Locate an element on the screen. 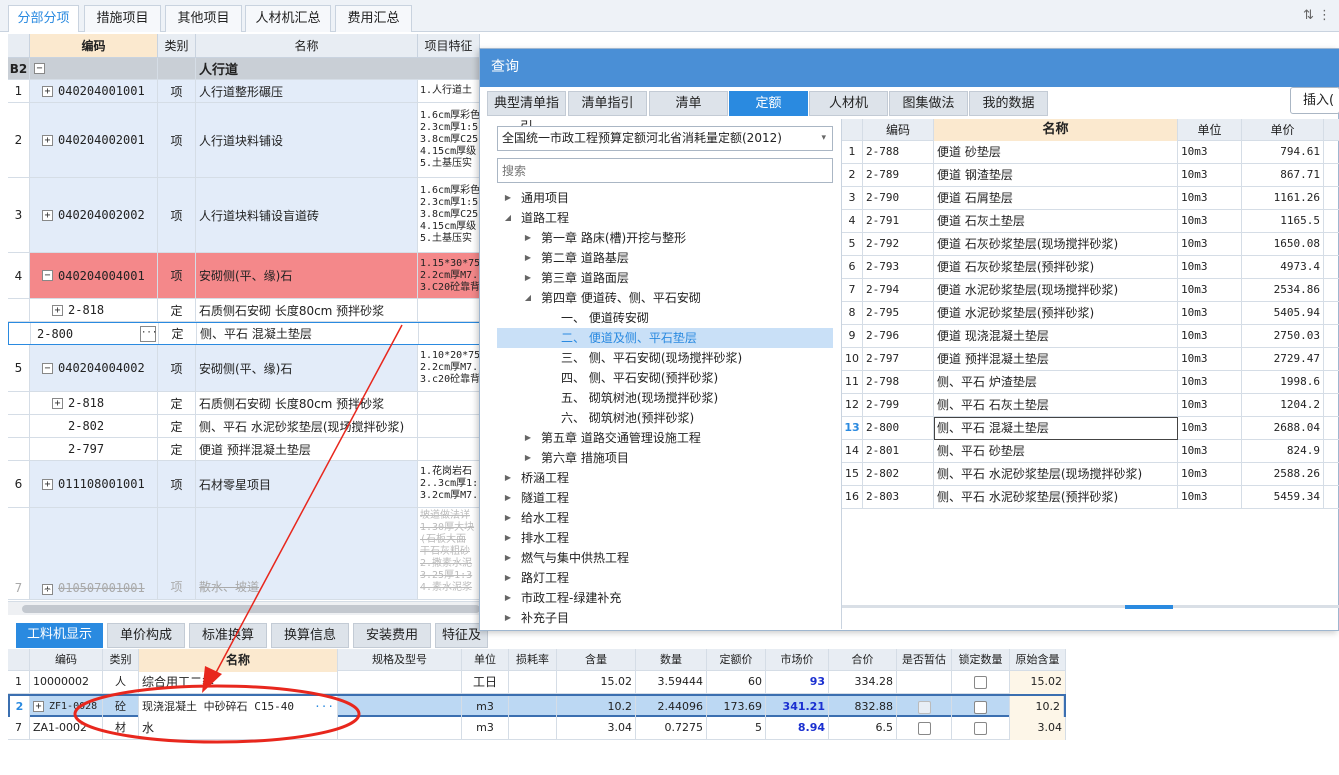 Image resolution: width=1339 pixels, height=775 pixels. quota-row: 11 2-798 侧、平石 炉渣垫层 10m3 1998.6 is located at coordinates (1090, 382).